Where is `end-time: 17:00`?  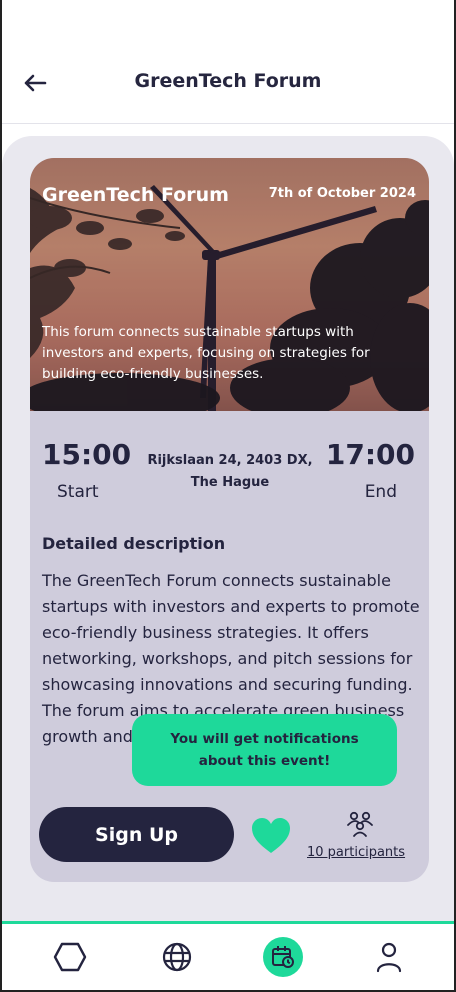
end-time: 17:00 is located at coordinates (370, 454).